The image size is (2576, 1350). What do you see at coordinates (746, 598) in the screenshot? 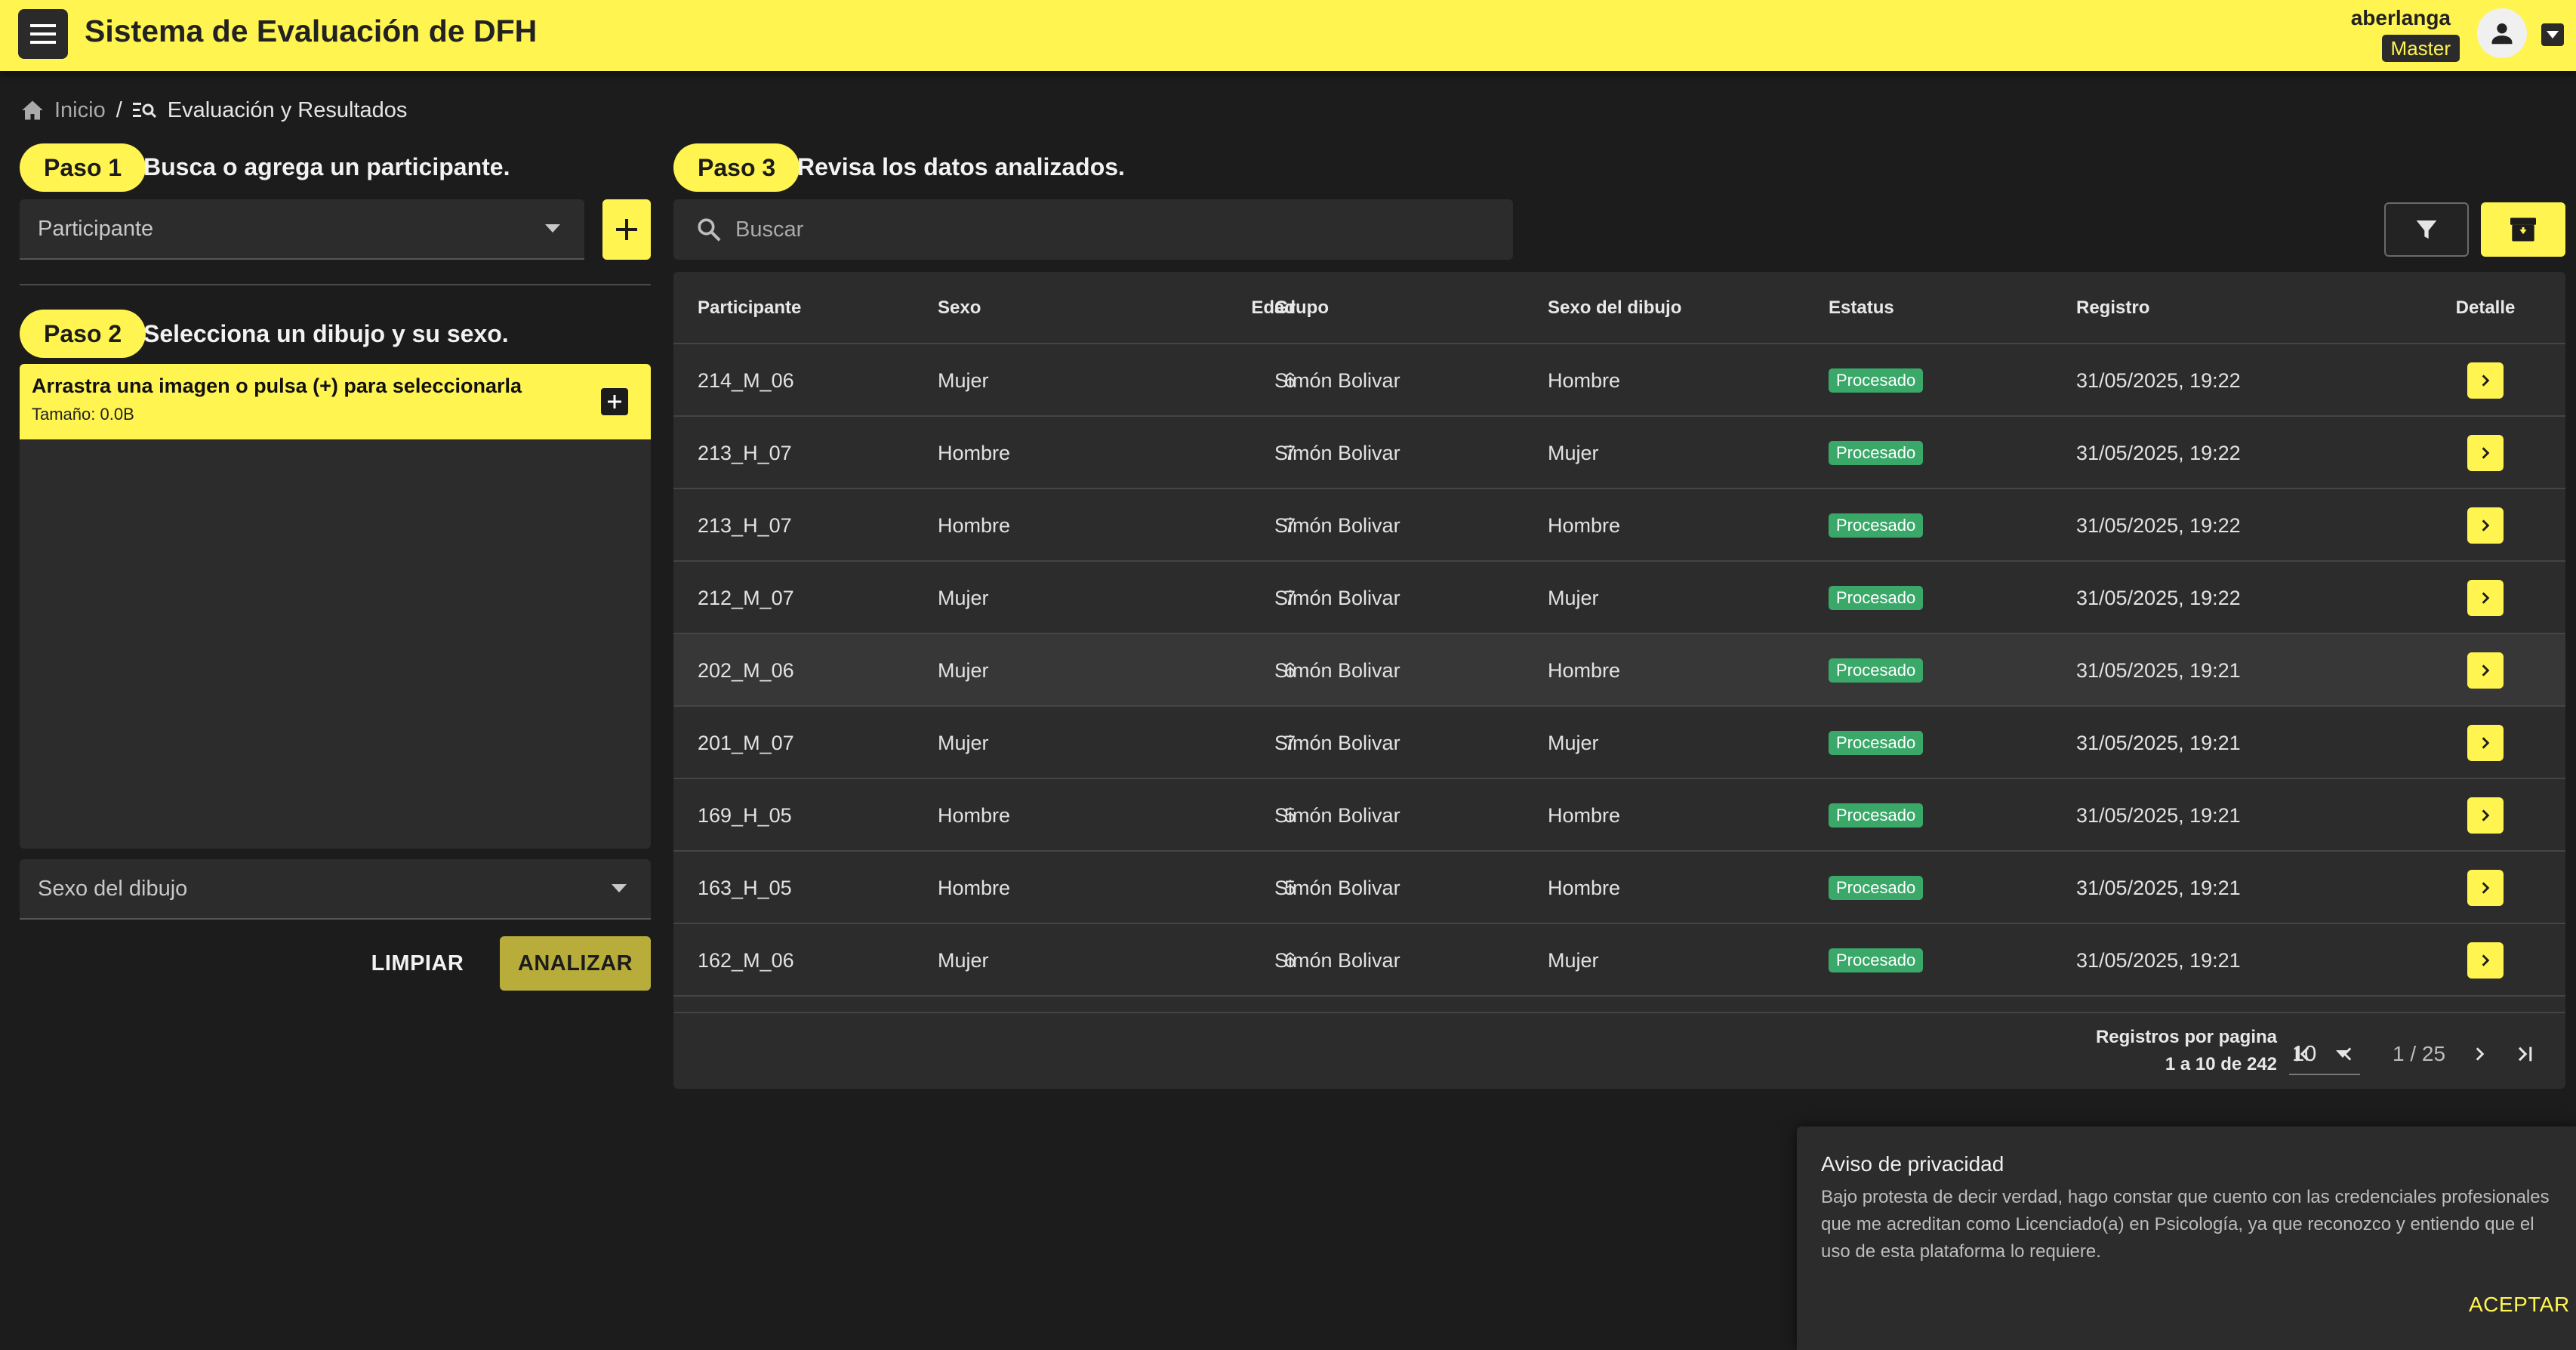
I see `cell-participante: 212_M_07` at bounding box center [746, 598].